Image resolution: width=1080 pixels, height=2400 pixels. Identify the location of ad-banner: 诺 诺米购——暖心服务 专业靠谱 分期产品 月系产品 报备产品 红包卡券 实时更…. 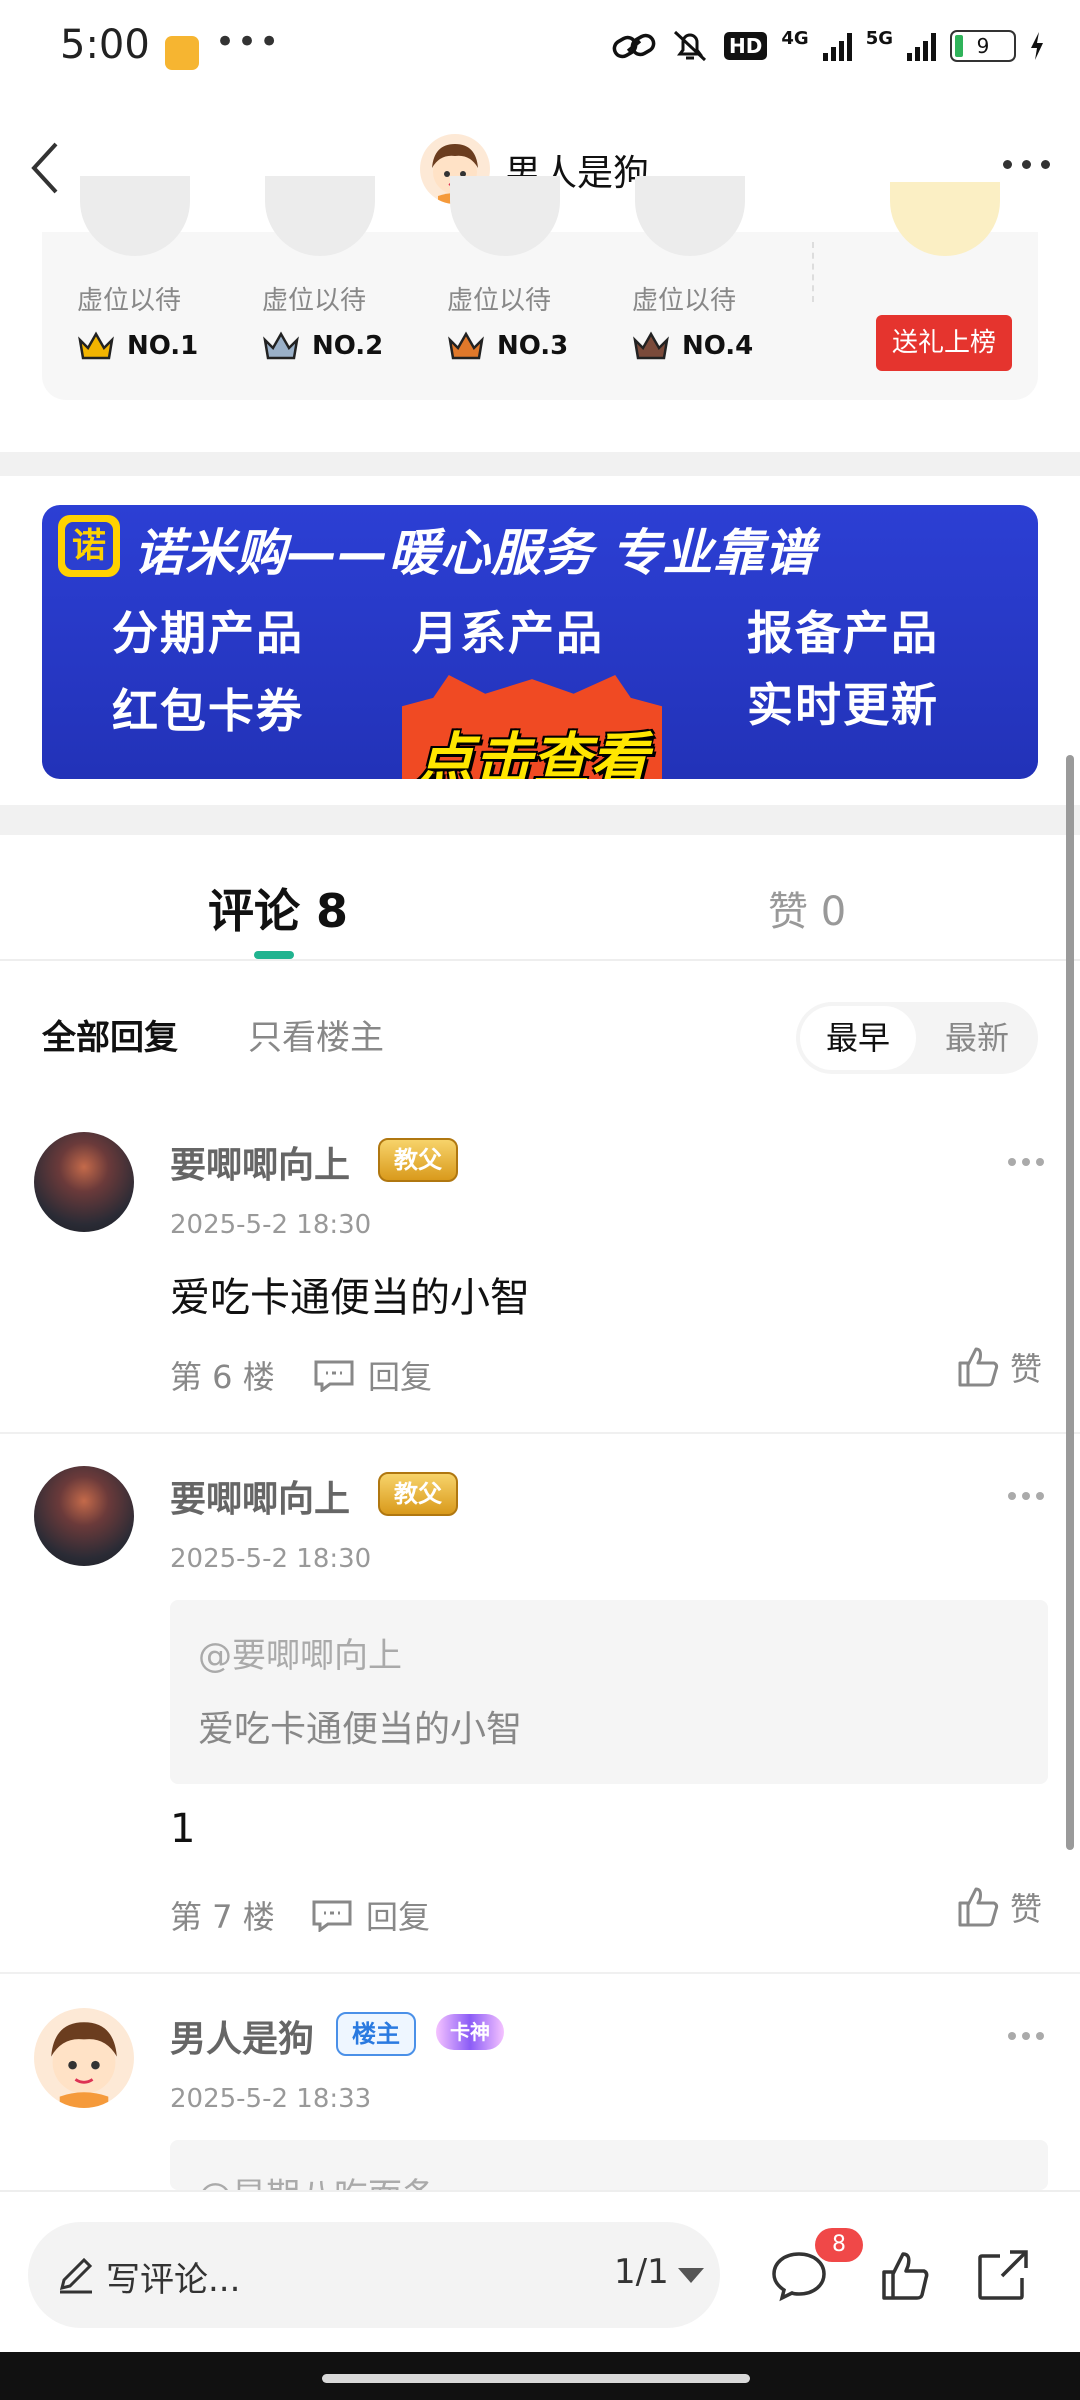
(540, 642).